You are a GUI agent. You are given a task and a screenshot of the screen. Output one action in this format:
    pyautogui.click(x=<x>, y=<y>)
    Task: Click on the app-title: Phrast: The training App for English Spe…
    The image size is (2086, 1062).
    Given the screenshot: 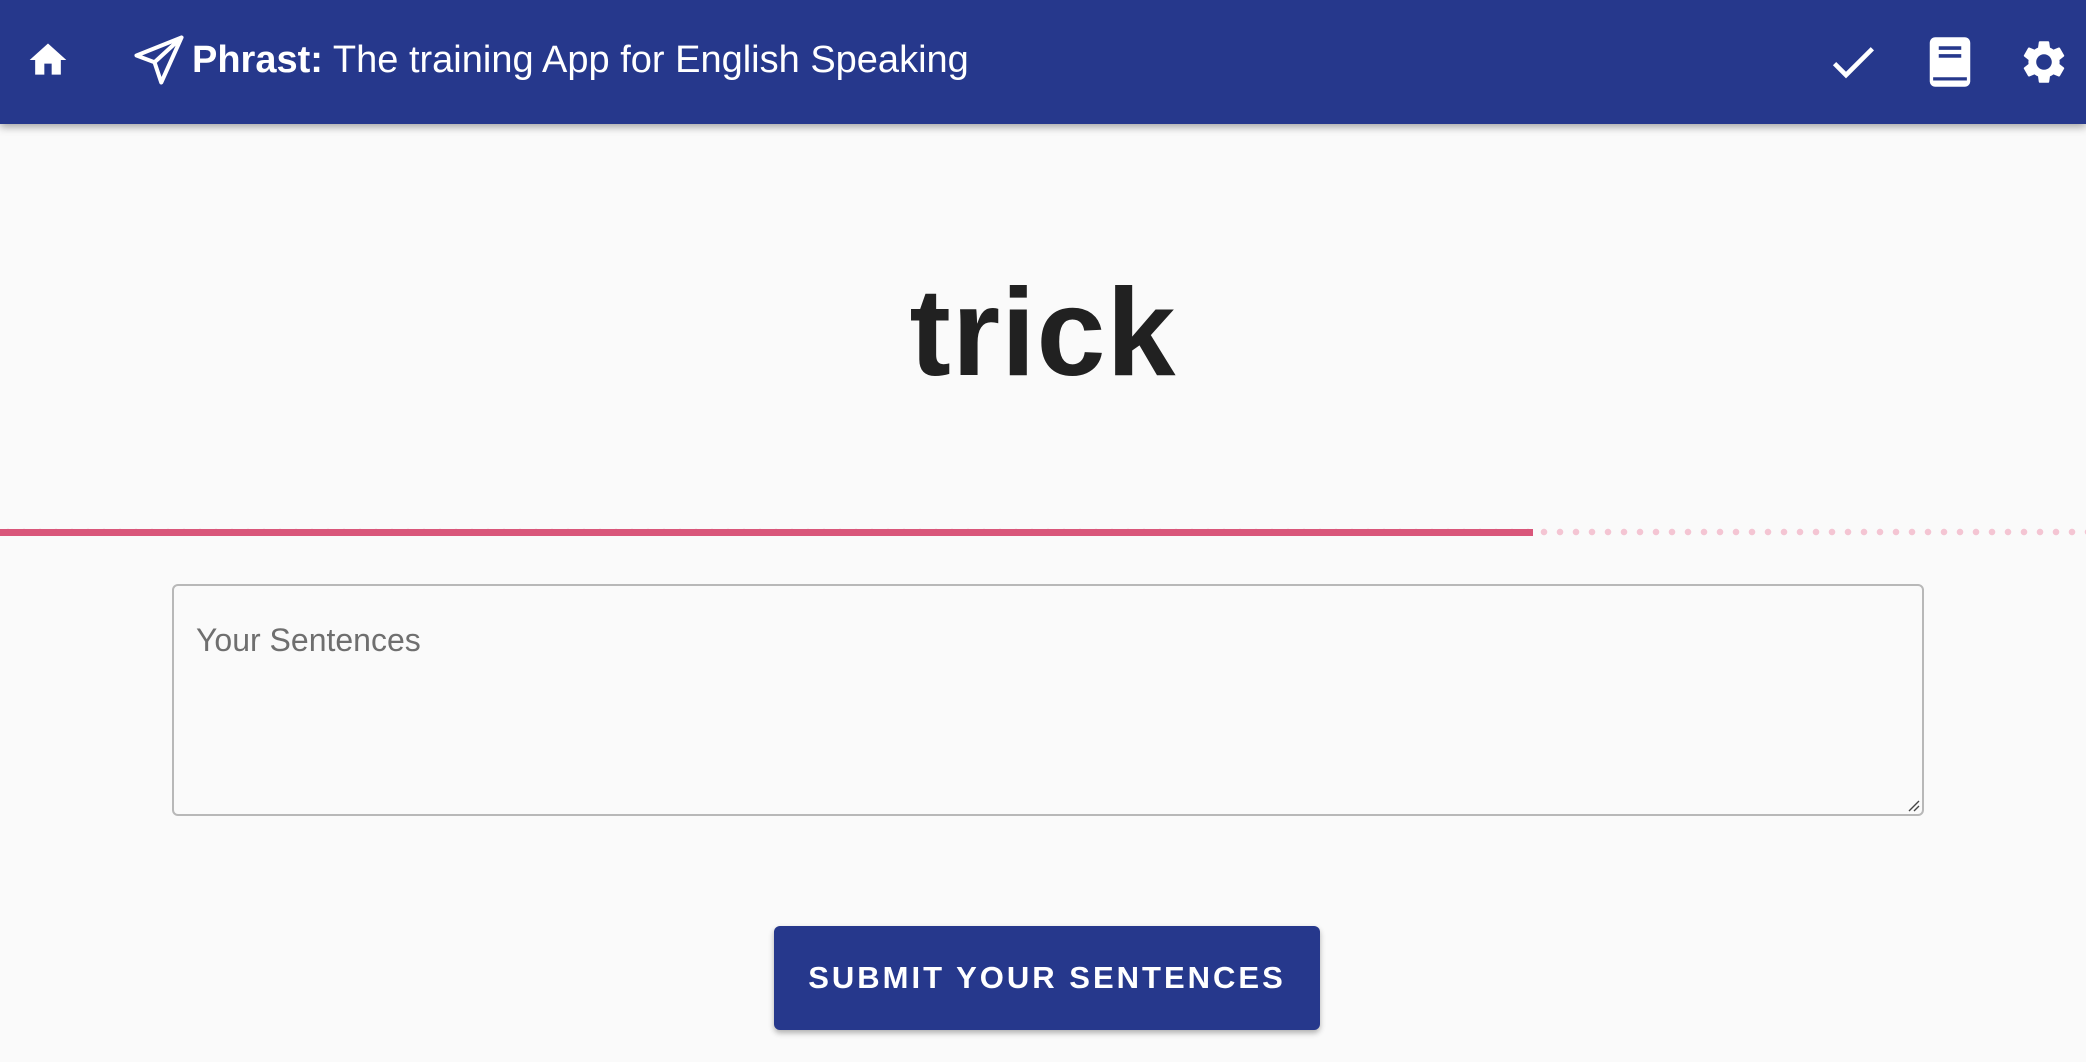 What is the action you would take?
    pyautogui.click(x=550, y=60)
    